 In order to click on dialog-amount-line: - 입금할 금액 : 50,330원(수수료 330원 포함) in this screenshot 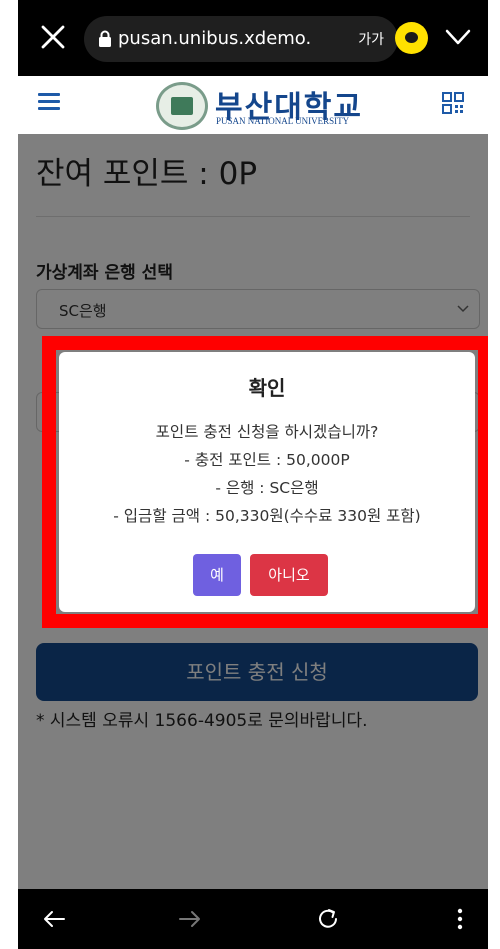, I will do `click(267, 516)`.